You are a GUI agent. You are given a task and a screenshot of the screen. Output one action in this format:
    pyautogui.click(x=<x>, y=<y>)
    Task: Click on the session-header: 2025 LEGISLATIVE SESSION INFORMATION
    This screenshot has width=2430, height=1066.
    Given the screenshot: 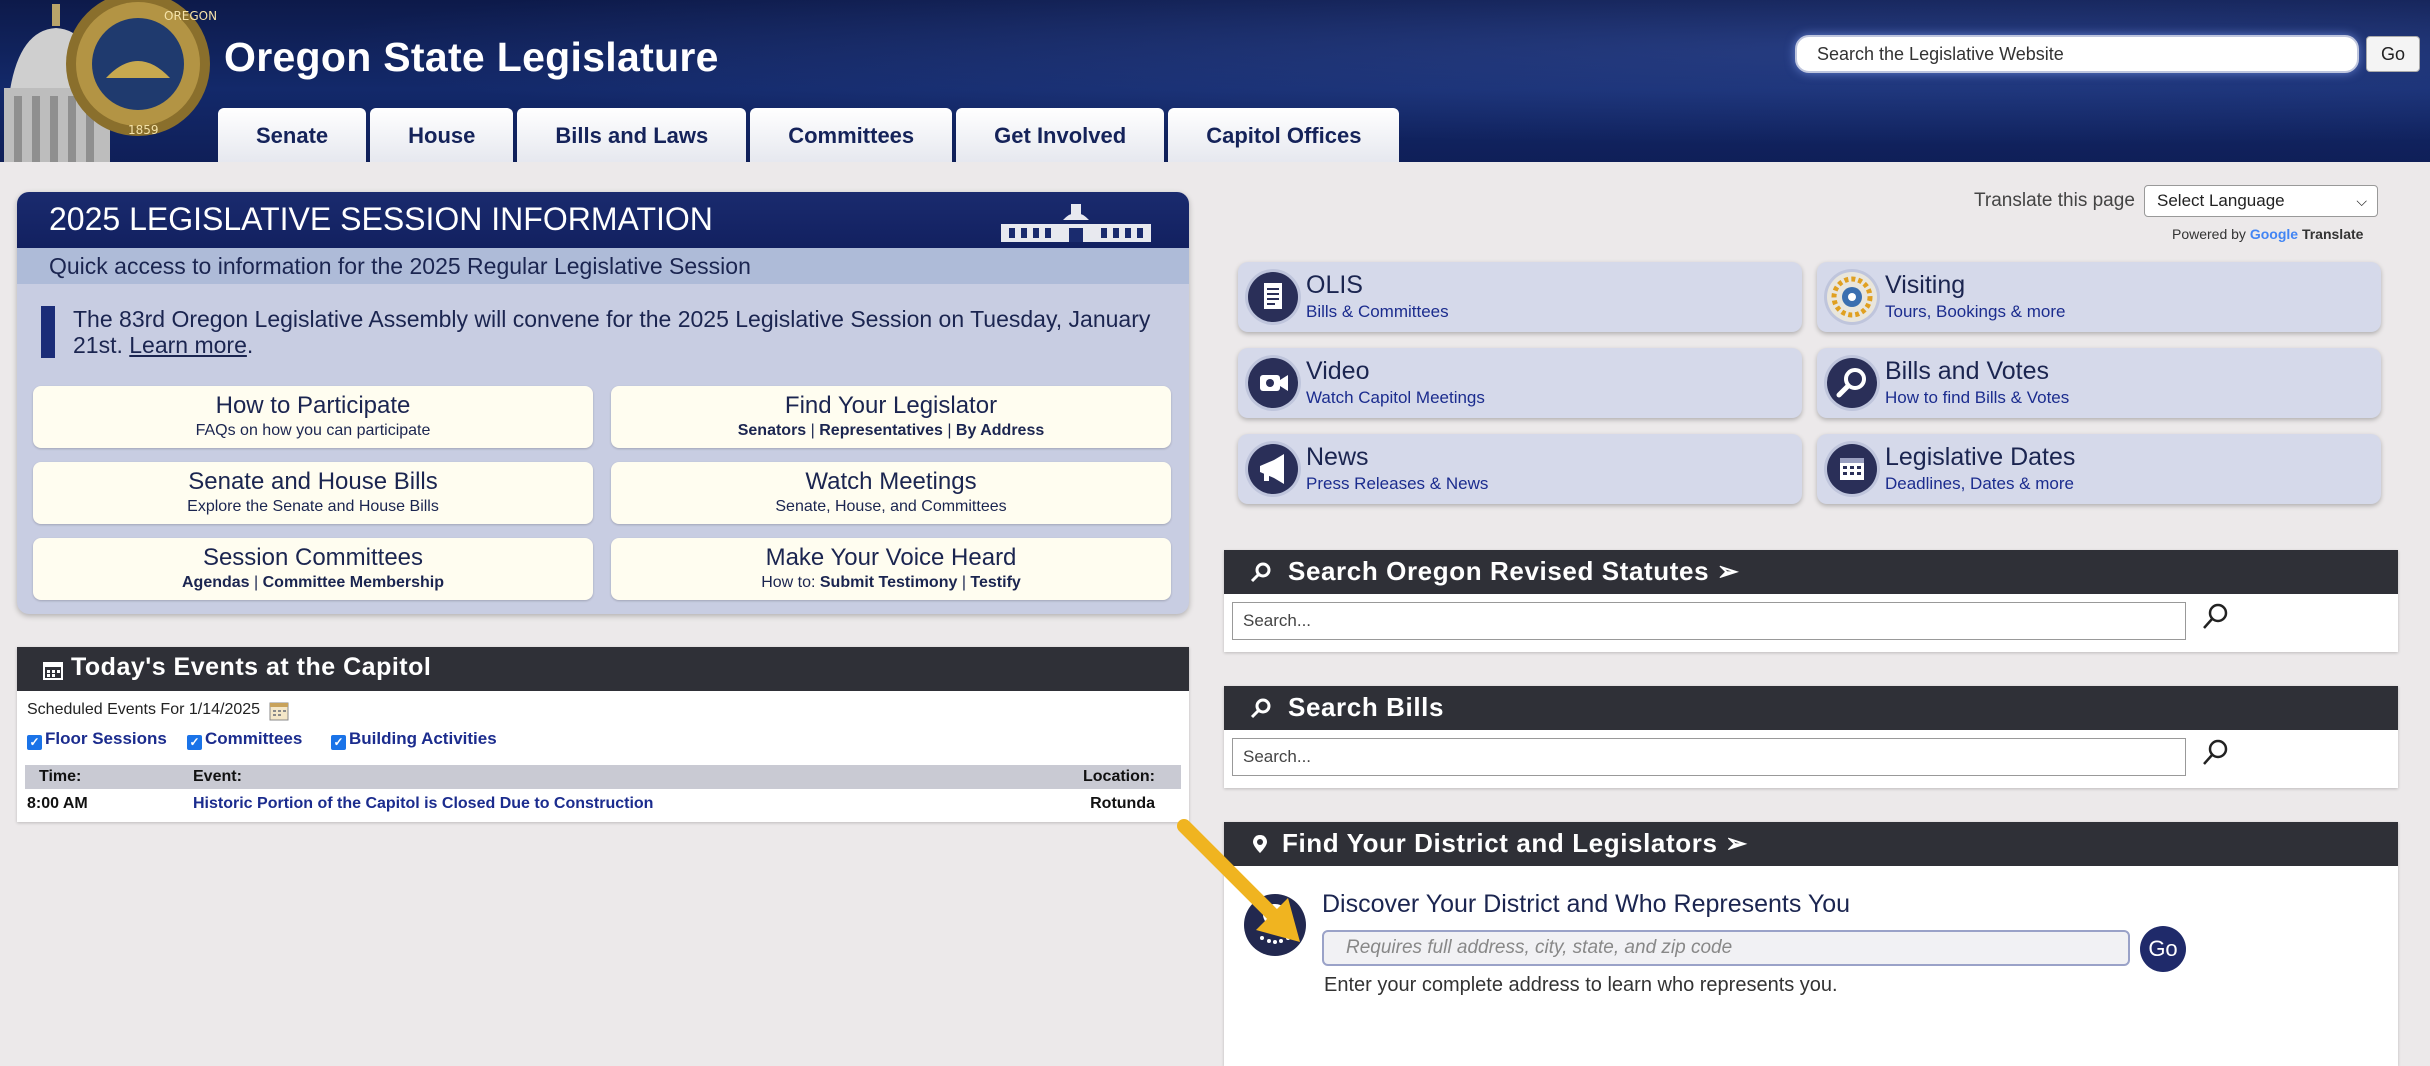 What is the action you would take?
    pyautogui.click(x=603, y=220)
    